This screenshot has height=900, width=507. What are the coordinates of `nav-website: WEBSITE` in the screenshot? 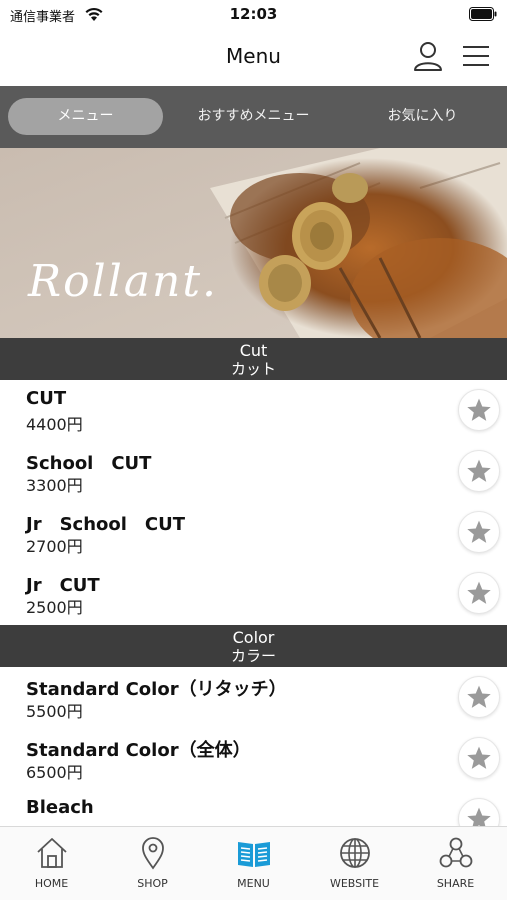 It's located at (354, 866).